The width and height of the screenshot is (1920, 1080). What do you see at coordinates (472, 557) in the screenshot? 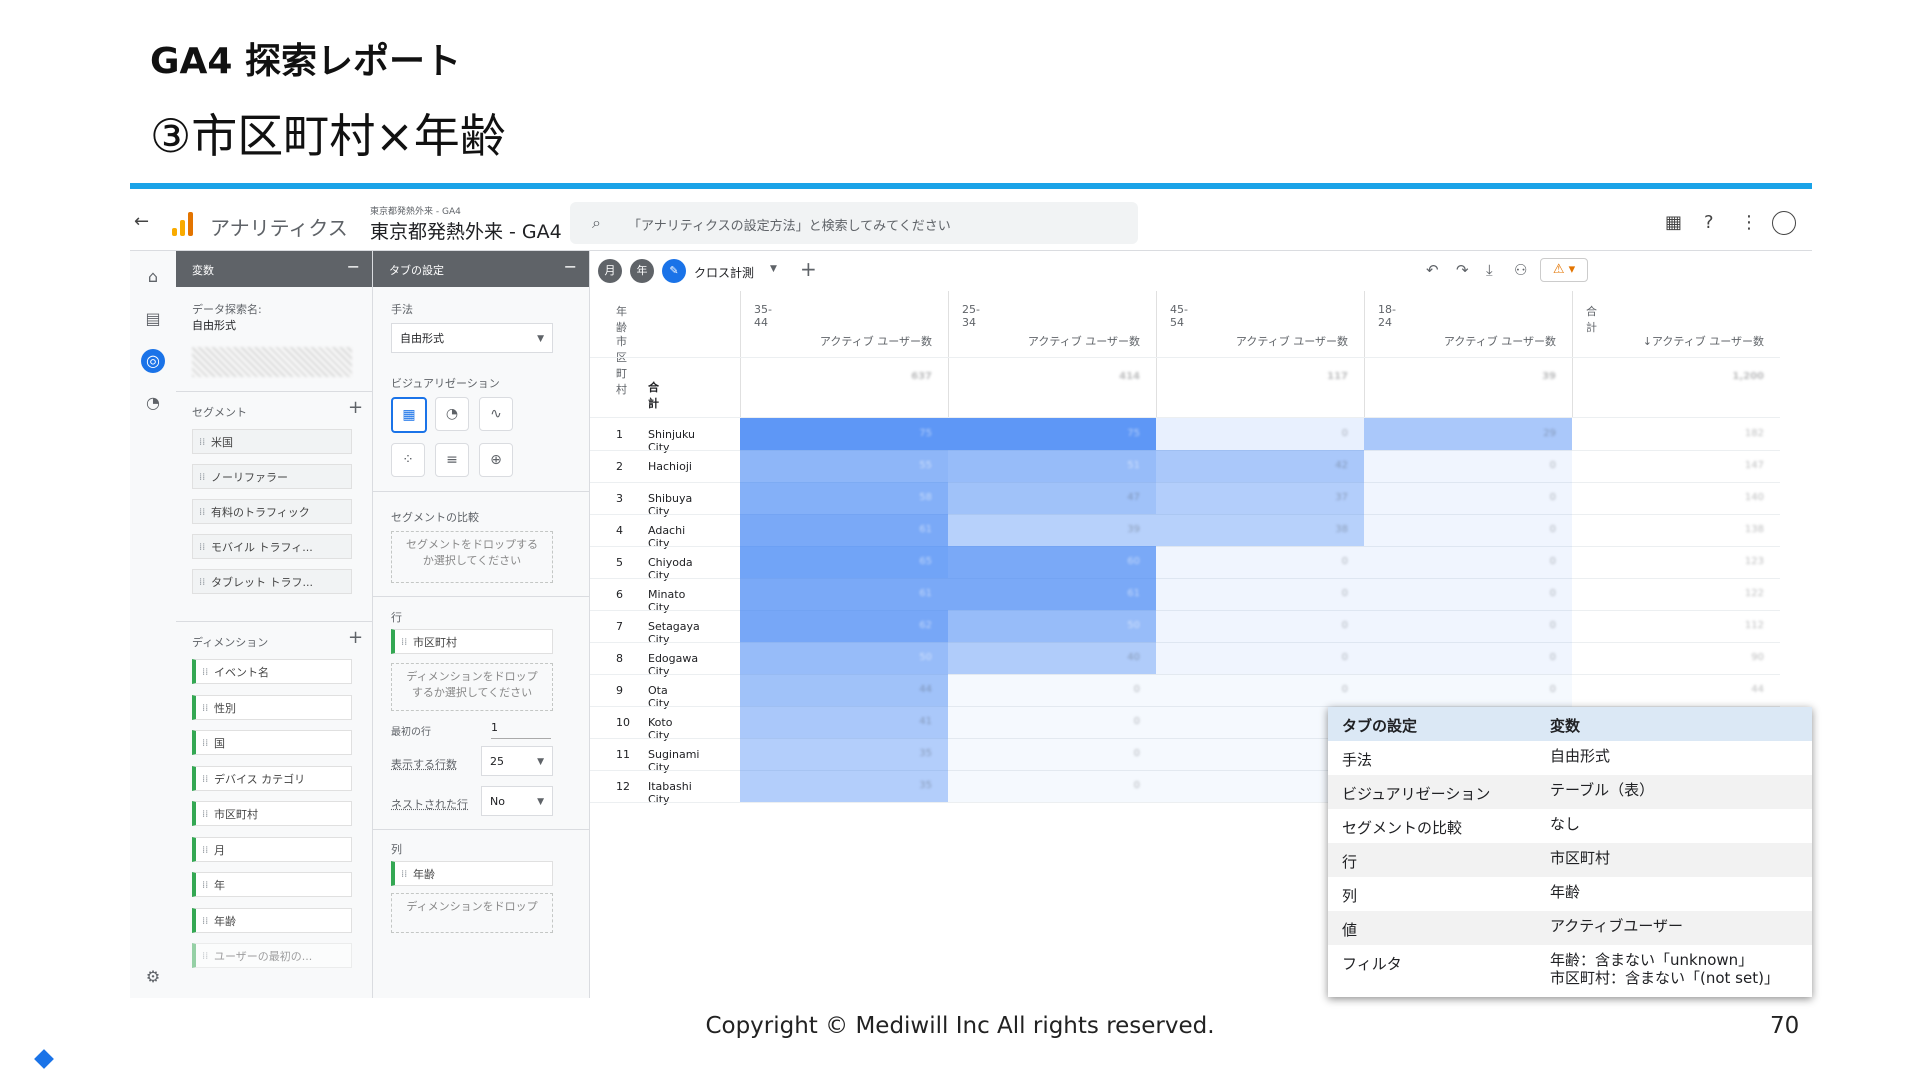
I see `segment-dropzone: セグメントをドロップする か選択してください` at bounding box center [472, 557].